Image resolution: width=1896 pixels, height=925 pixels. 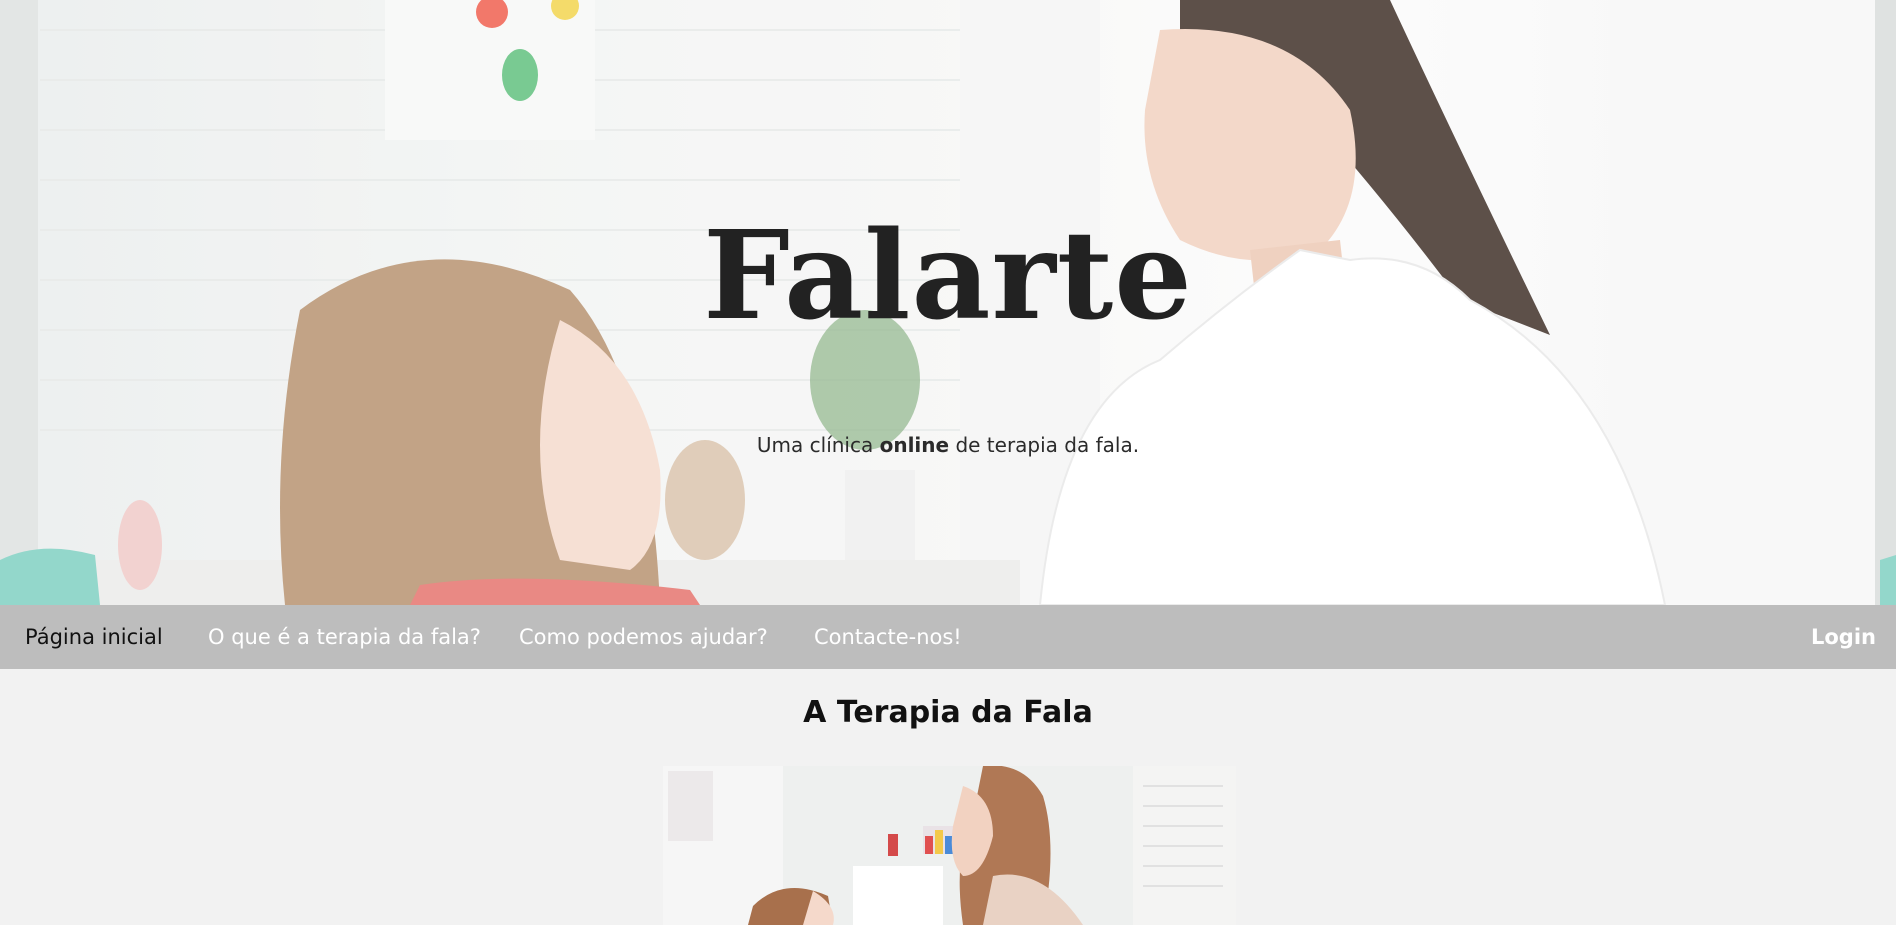 I want to click on site-title: Falarte, so click(x=948, y=275).